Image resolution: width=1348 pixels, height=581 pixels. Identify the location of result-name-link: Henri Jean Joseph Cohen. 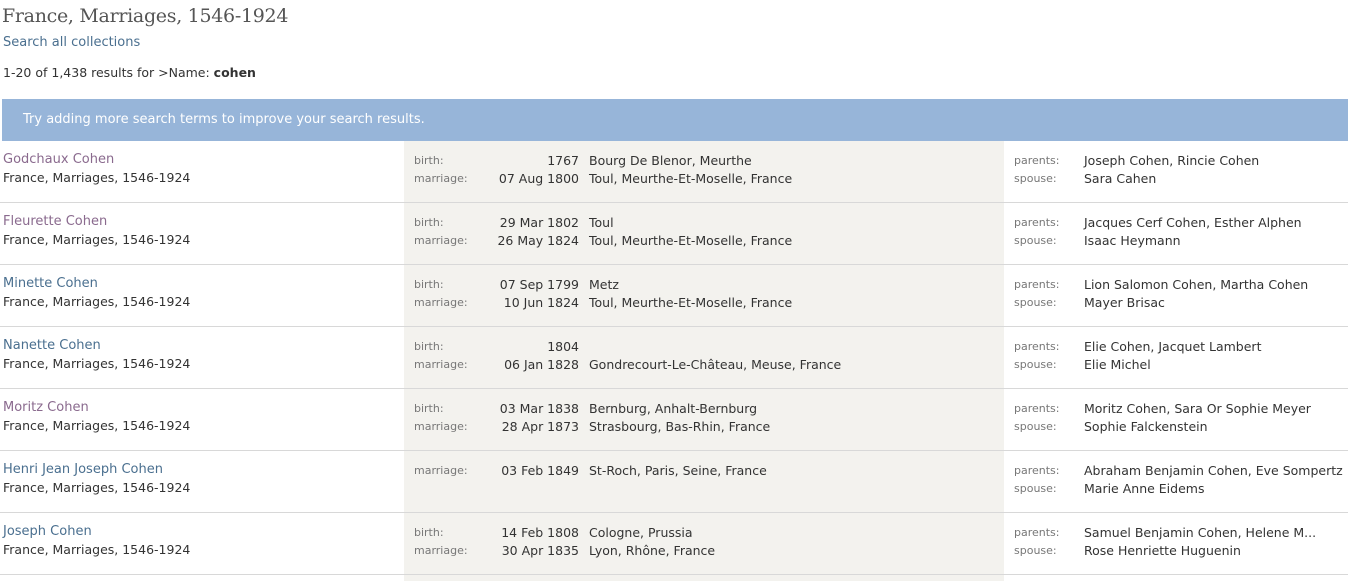
(83, 469).